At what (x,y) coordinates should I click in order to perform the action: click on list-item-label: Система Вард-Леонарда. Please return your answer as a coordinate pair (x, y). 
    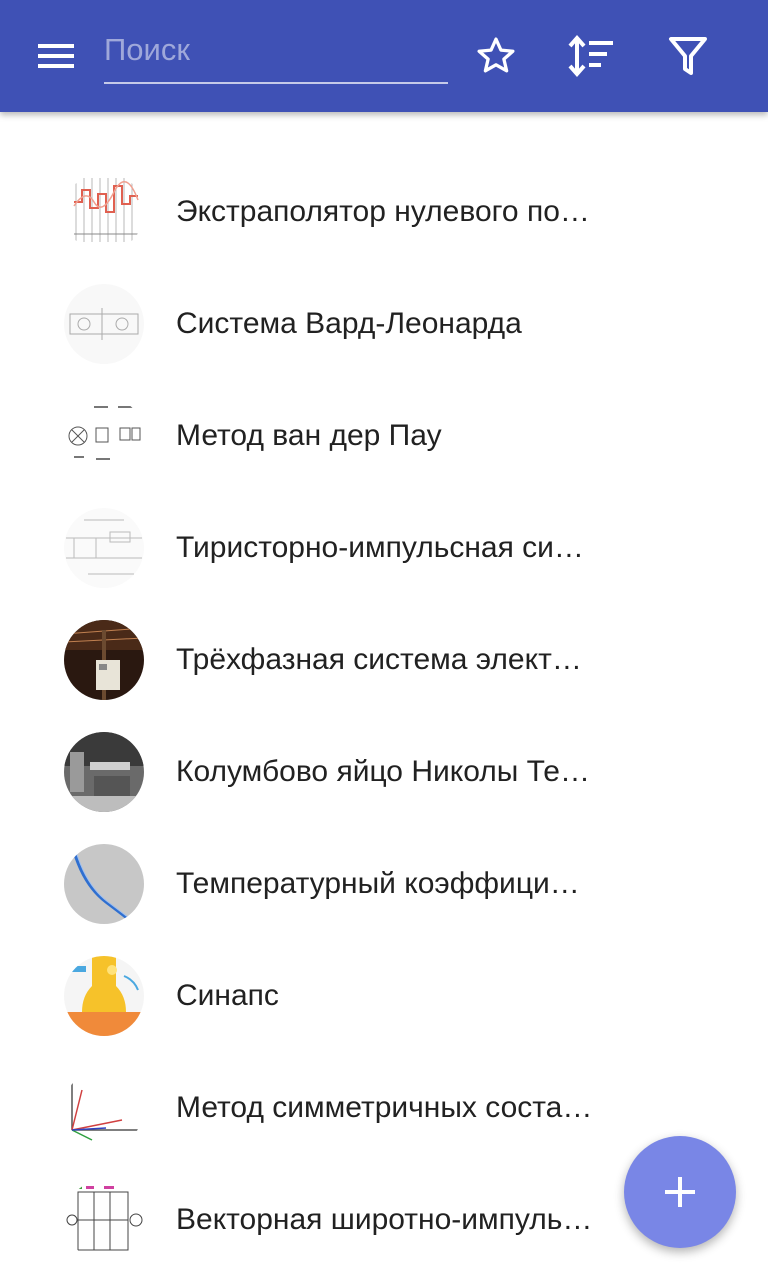
    Looking at the image, I should click on (349, 323).